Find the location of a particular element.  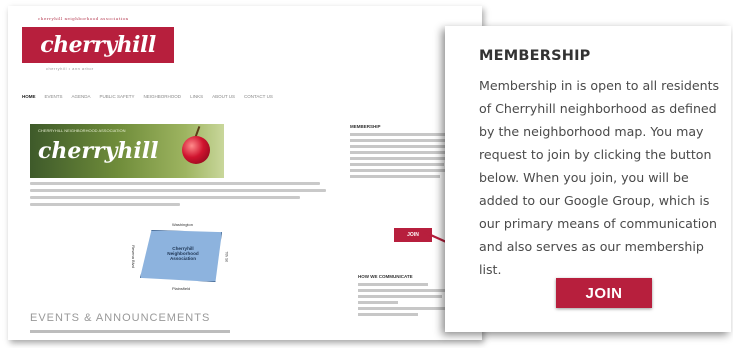

cherry-icon is located at coordinates (196, 150).